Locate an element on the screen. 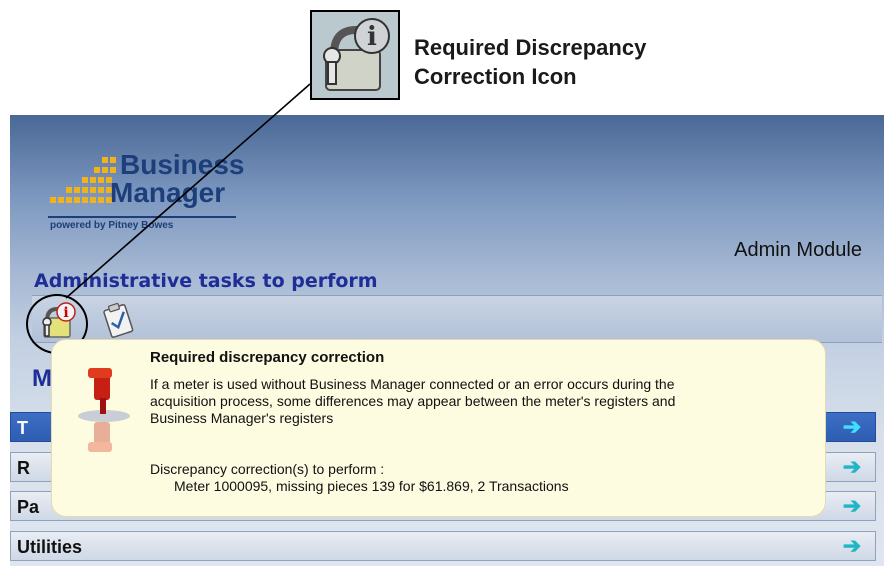 The width and height of the screenshot is (884, 566). menu-row-utilities: Utilities ➔ is located at coordinates (443, 546).